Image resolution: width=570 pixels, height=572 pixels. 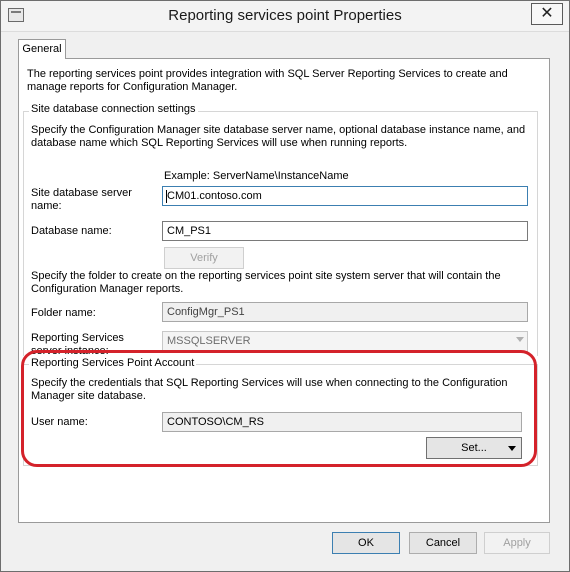 I want to click on instance-select: MSSQLSERVER, so click(x=345, y=341).